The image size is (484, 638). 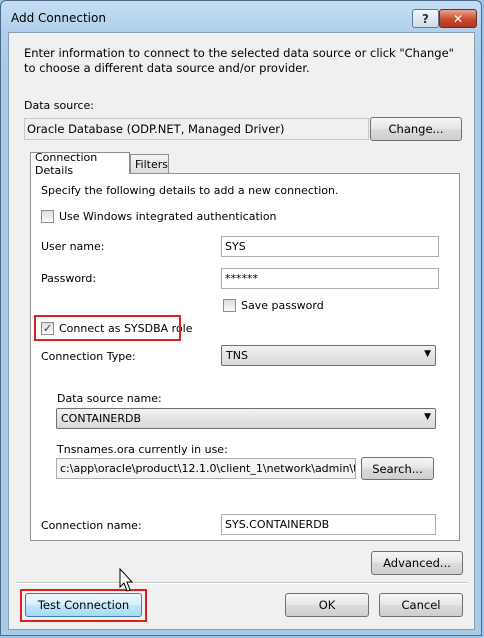 I want to click on connection-name-label: Connection name:, so click(x=91, y=525).